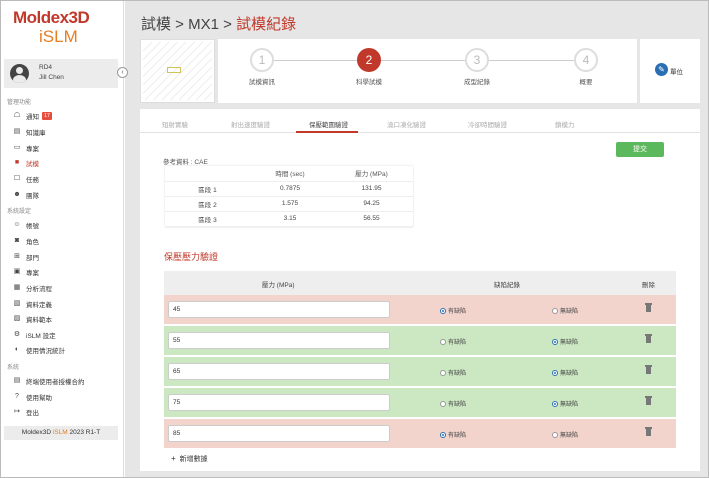 This screenshot has width=709, height=478. I want to click on sidebar-item-logout: ↦ 登出, so click(26, 412).